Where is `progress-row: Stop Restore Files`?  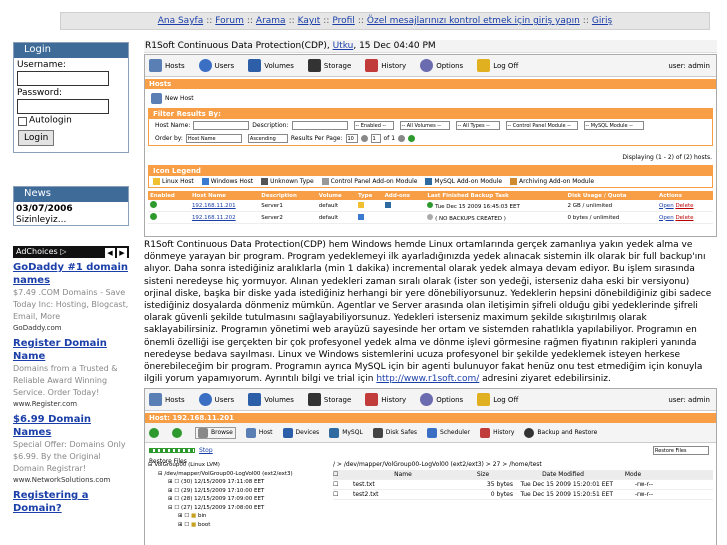 progress-row: Stop Restore Files is located at coordinates (430, 450).